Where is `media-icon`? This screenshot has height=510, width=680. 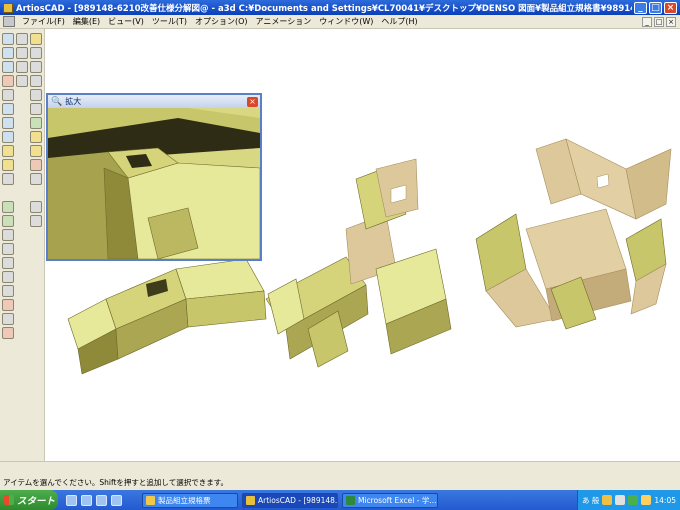
media-icon is located at coordinates (116, 500).